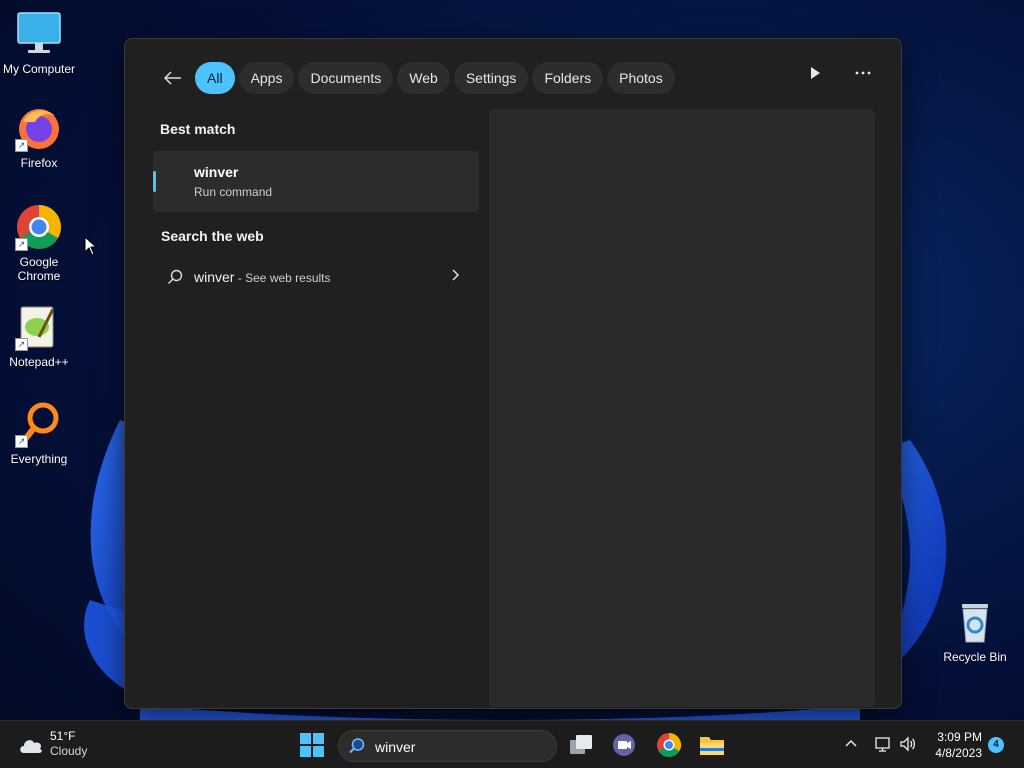 The image size is (1024, 768). Describe the element at coordinates (39, 227) in the screenshot. I see `chrome-icon: ↗` at that location.